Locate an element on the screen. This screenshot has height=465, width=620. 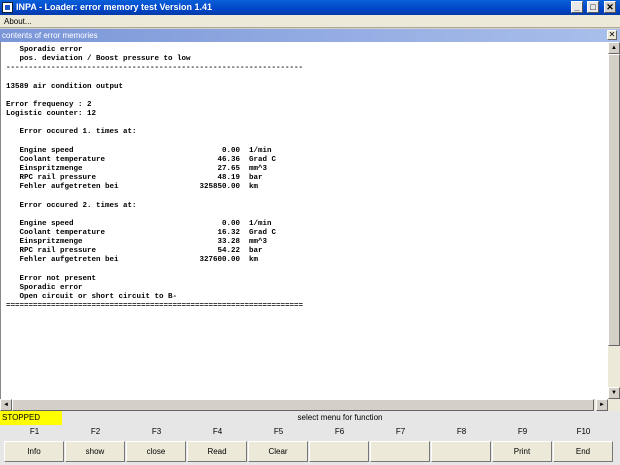
f2-show-button: show is located at coordinates (95, 451).